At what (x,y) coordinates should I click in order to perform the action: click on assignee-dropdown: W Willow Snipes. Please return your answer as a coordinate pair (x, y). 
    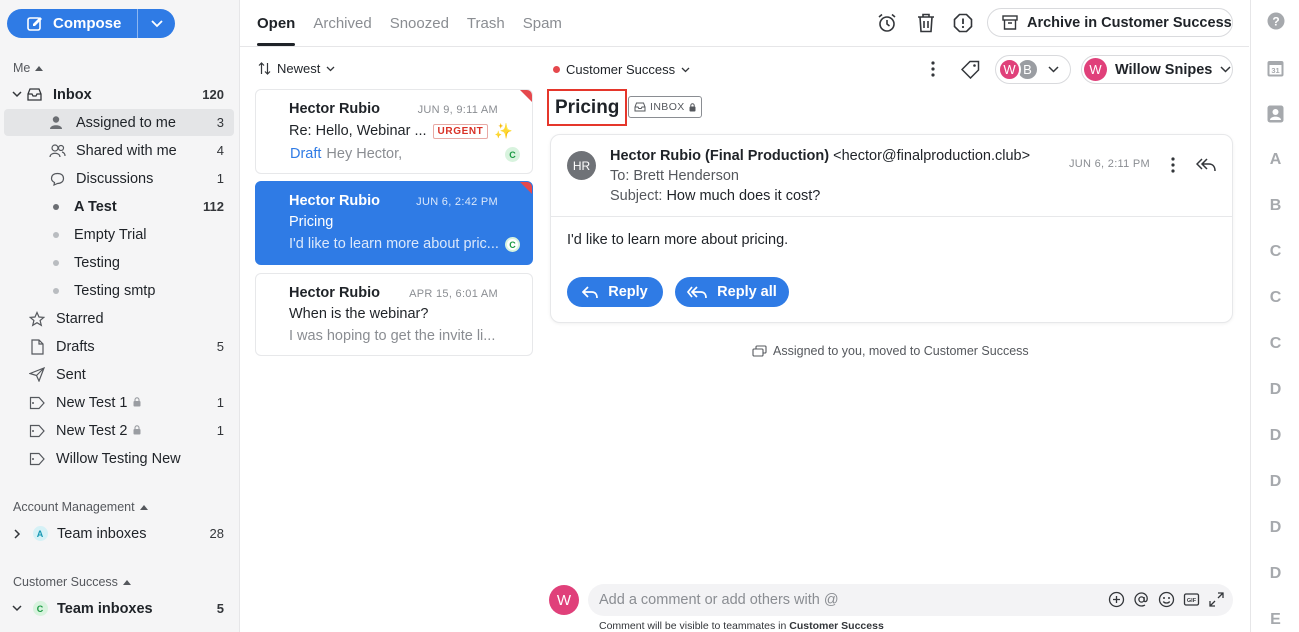
    Looking at the image, I should click on (1157, 69).